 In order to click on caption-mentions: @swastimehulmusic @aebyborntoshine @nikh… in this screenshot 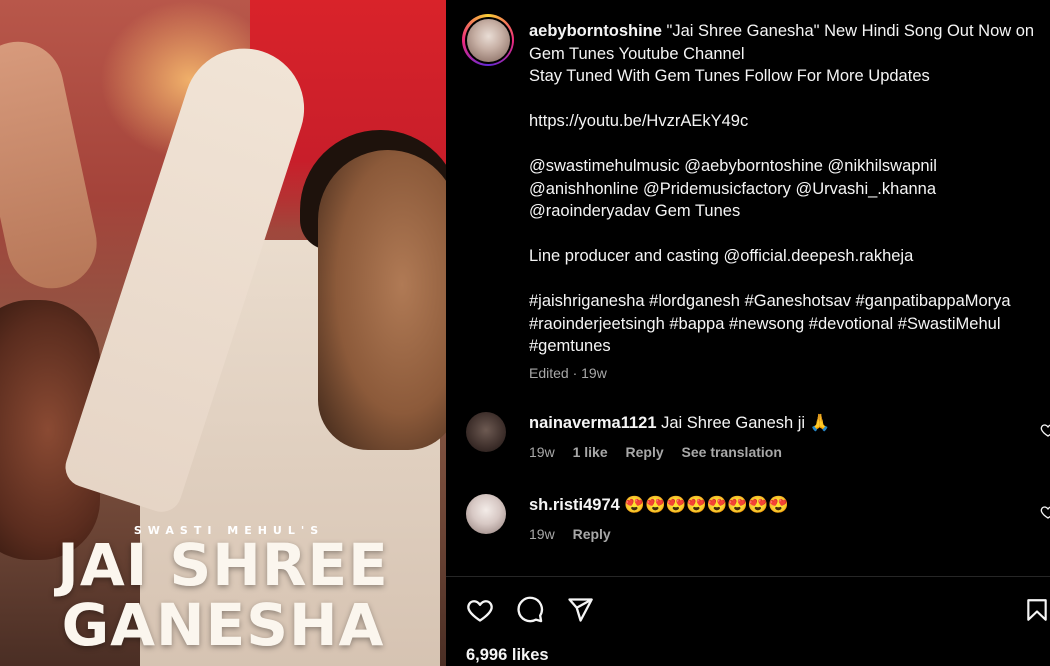, I will do `click(789, 189)`.